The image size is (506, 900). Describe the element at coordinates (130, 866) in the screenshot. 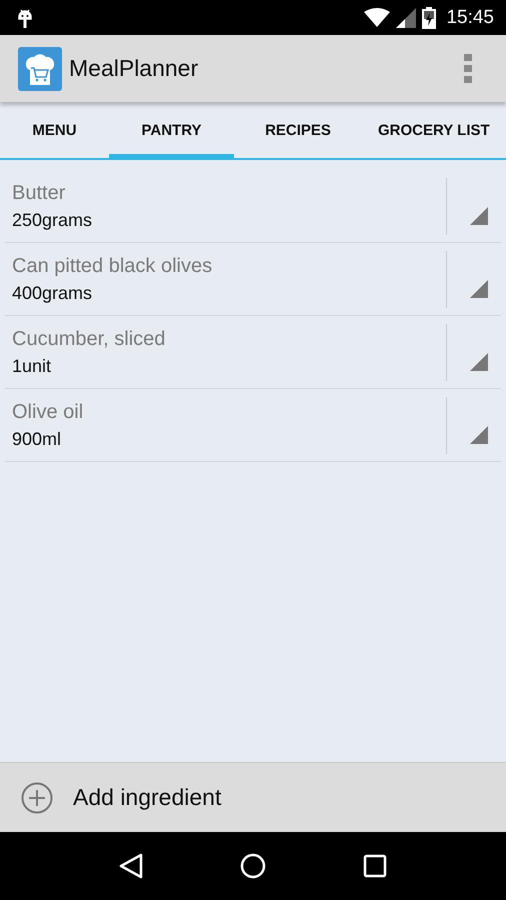

I see `back-icon` at that location.